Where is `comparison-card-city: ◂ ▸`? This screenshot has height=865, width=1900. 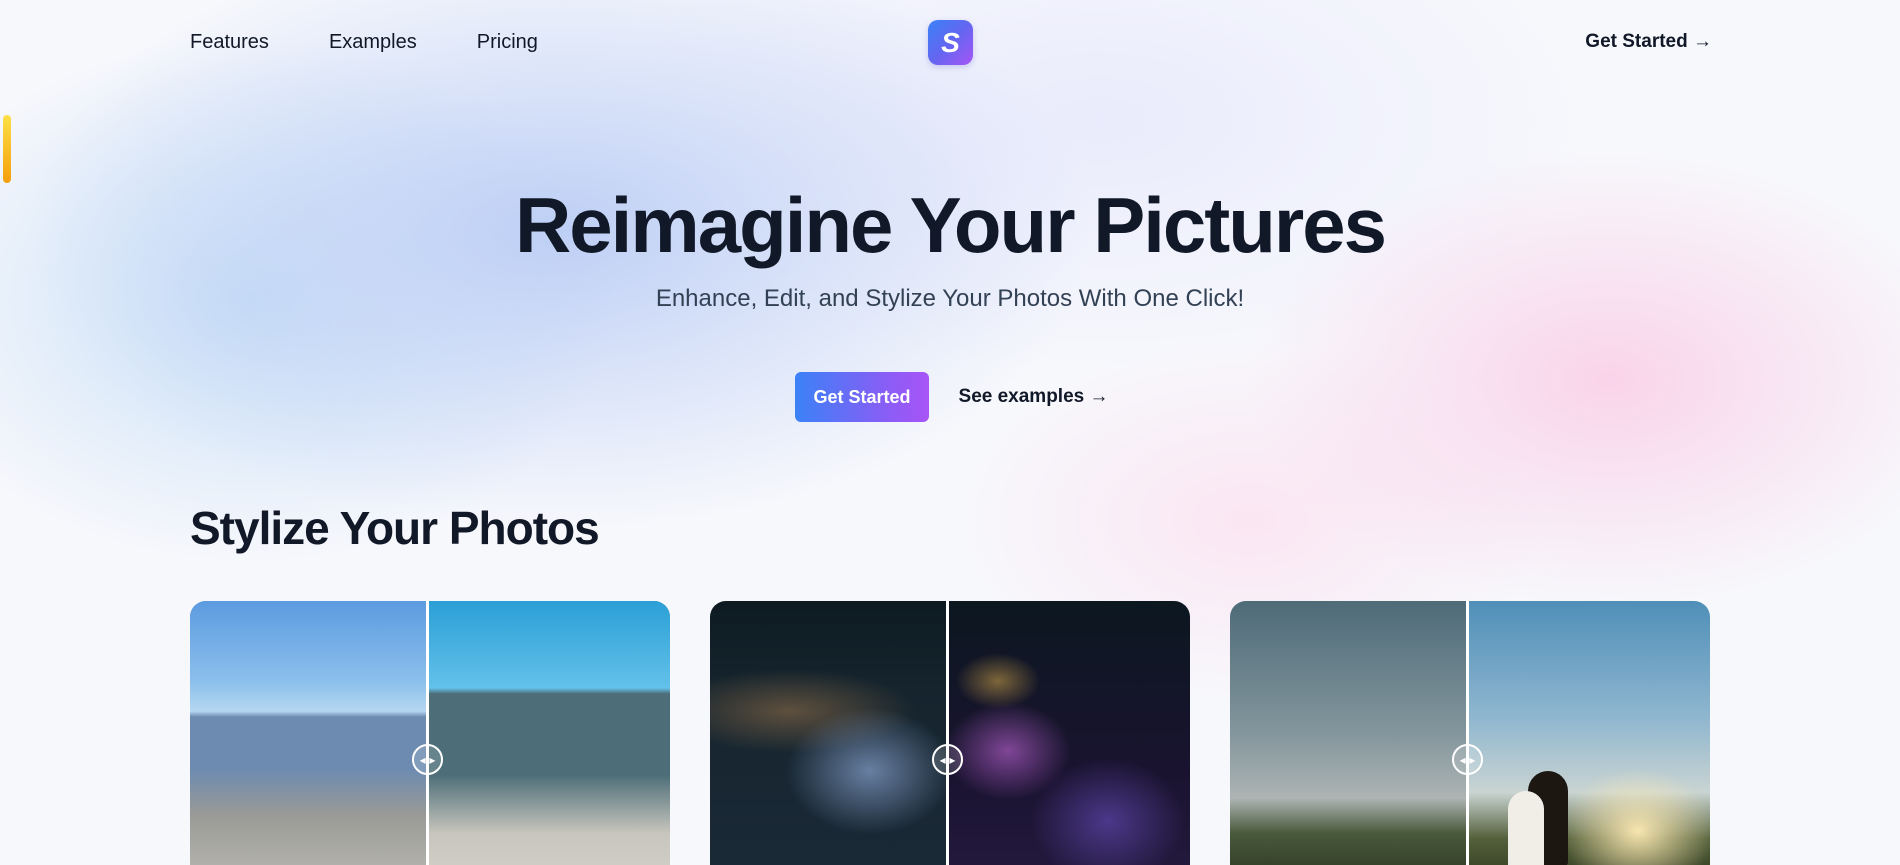
comparison-card-city: ◂ ▸ is located at coordinates (950, 733).